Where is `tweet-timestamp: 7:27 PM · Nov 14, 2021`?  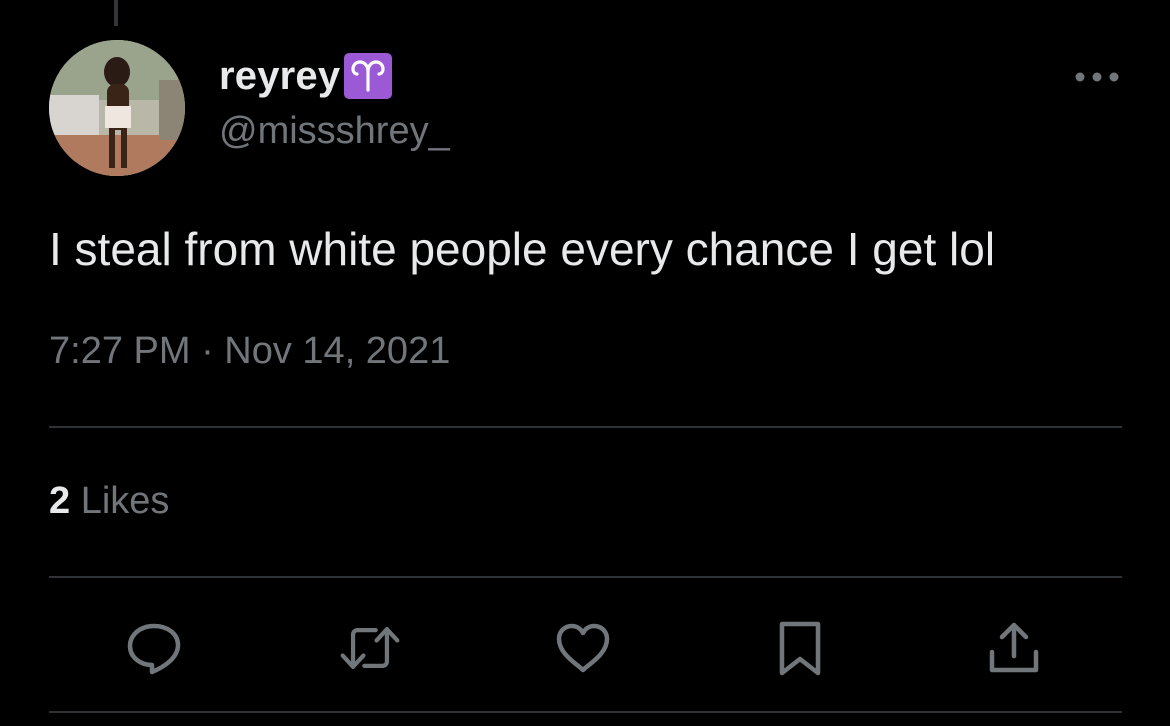
tweet-timestamp: 7:27 PM · Nov 14, 2021 is located at coordinates (249, 351).